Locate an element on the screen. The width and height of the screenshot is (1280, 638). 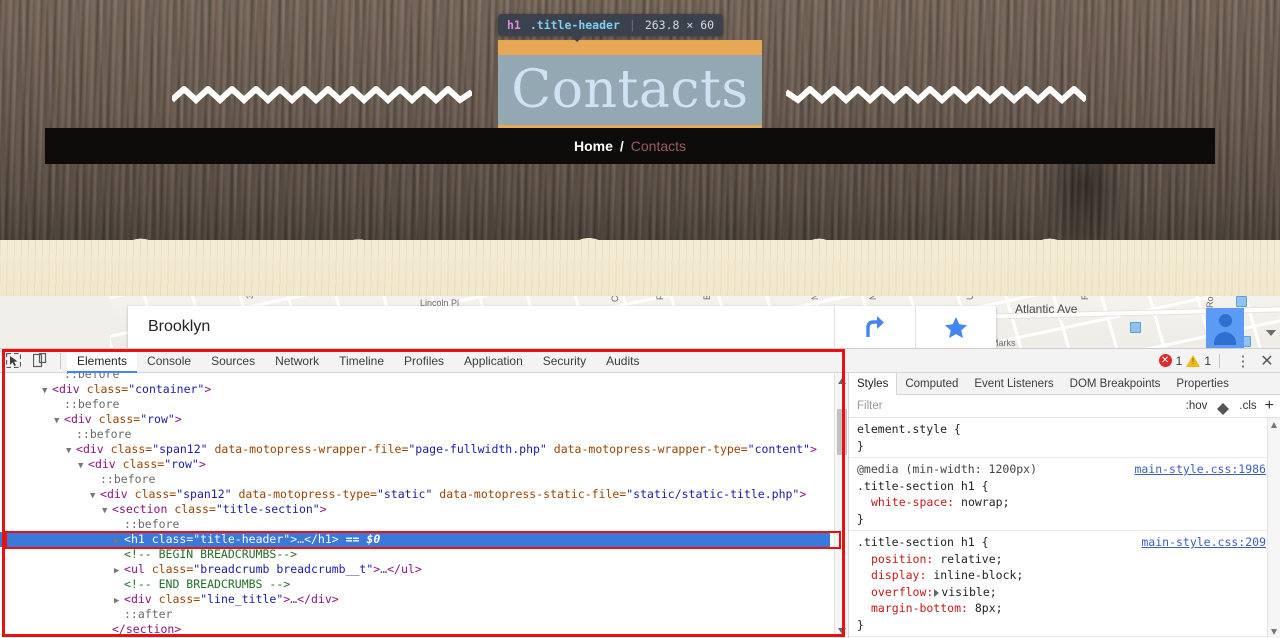
css-property-value: nowrap; is located at coordinates (985, 502).